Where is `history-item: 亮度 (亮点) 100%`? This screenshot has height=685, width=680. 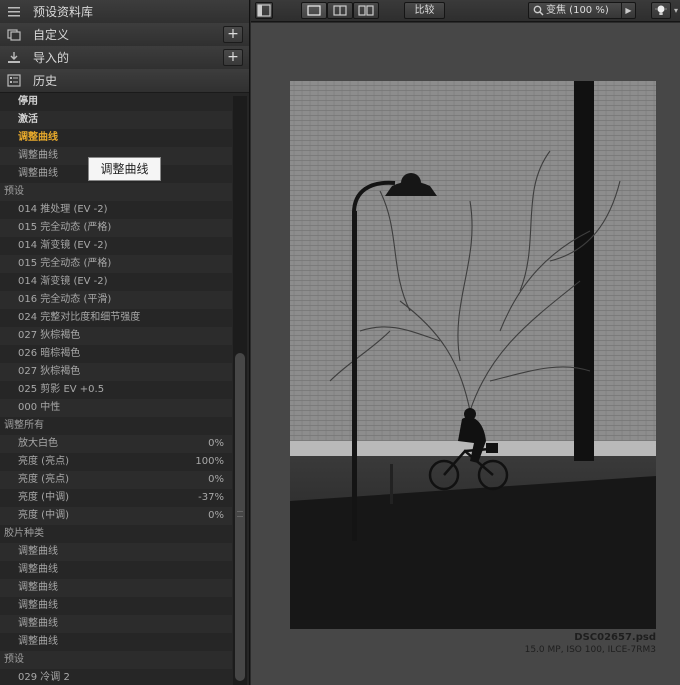 history-item: 亮度 (亮点) 100% is located at coordinates (116, 462).